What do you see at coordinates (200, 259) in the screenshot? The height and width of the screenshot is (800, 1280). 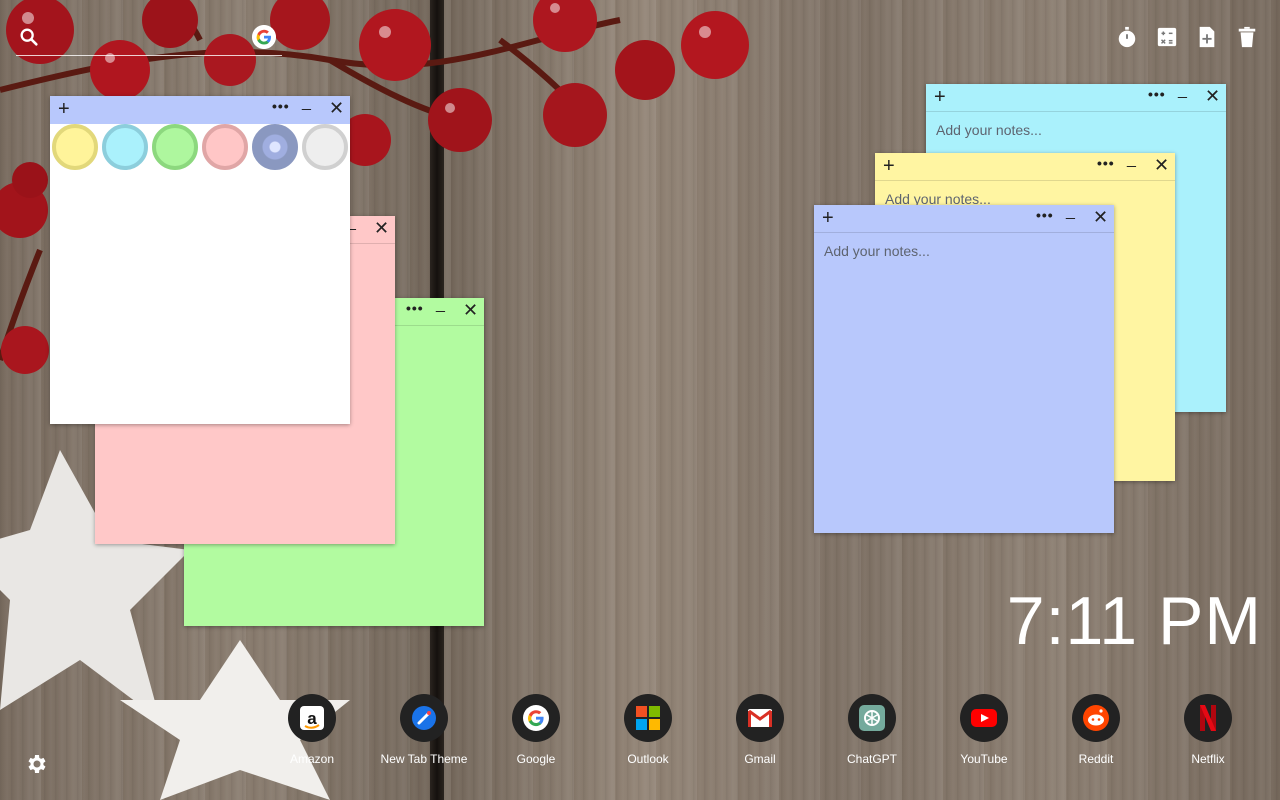 I see `sticky-note-color-picker: + ••• _ ✕` at bounding box center [200, 259].